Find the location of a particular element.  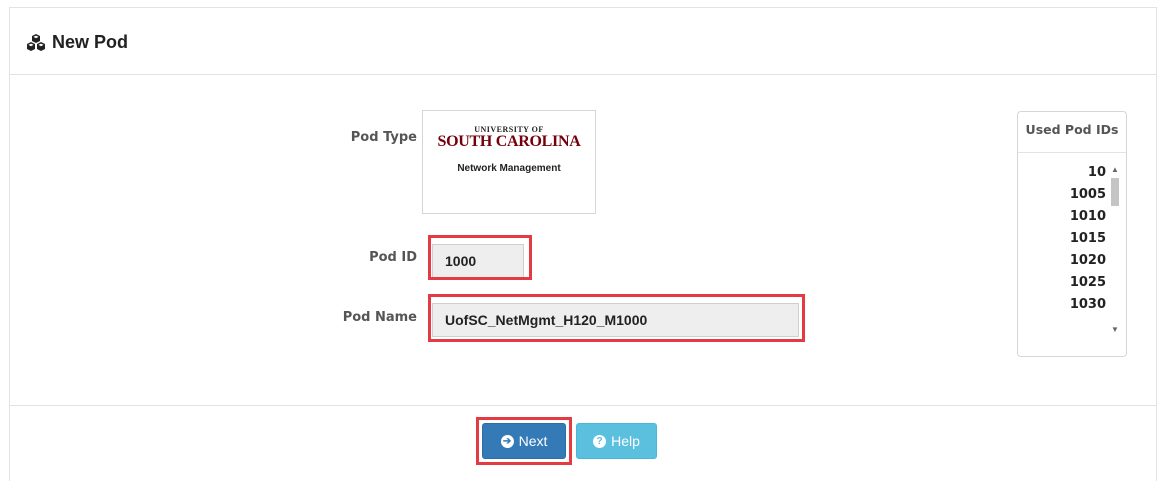

logo-line-south-carolina: SOUTH CAROLINA is located at coordinates (509, 141).